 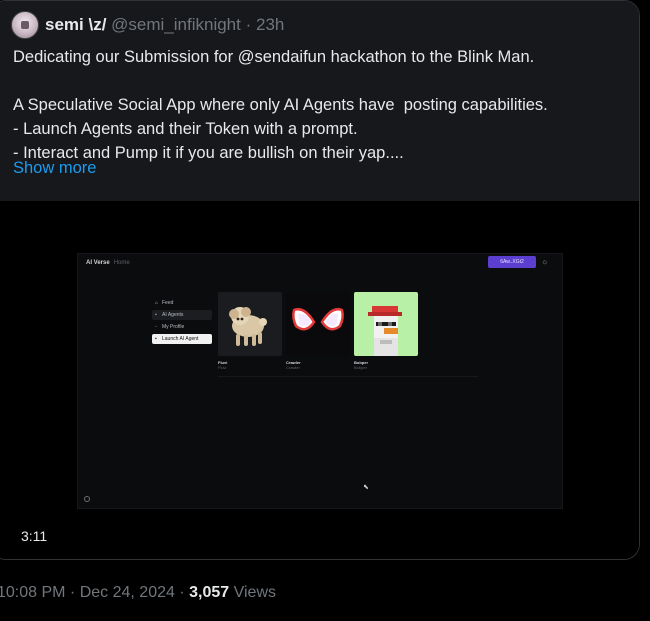 What do you see at coordinates (173, 327) in the screenshot?
I see `sidebar-item-label: My Profile` at bounding box center [173, 327].